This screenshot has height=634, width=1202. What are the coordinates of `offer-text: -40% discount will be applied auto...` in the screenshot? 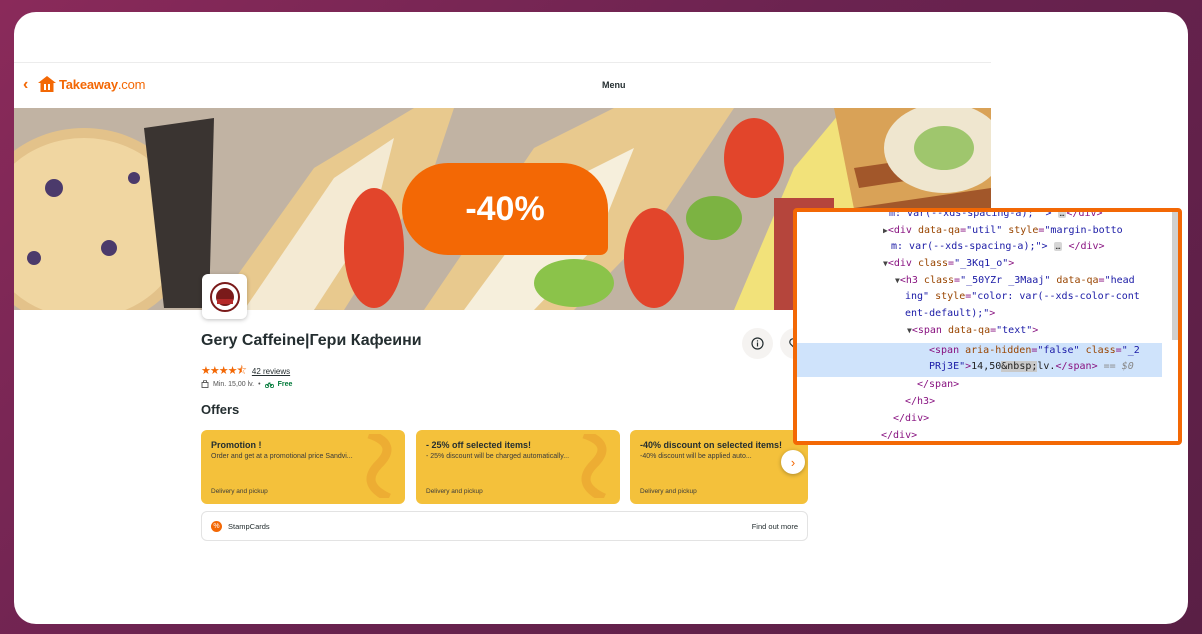 It's located at (696, 456).